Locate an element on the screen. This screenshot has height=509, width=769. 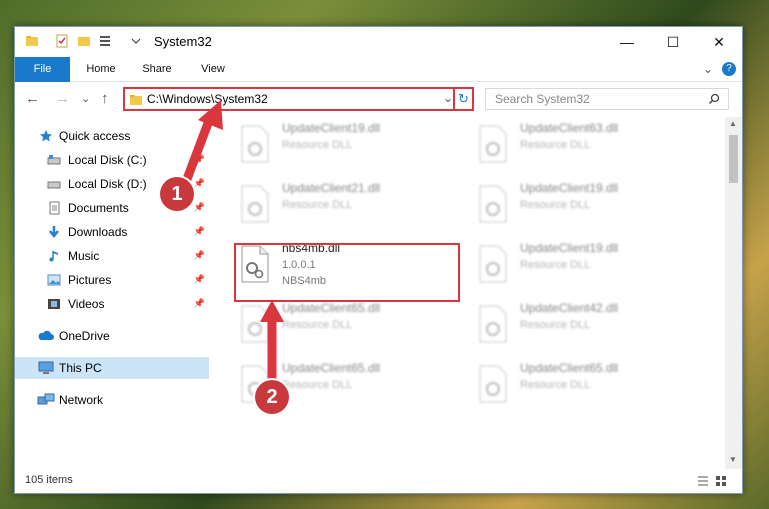
sidebar-item-pictures: Pictures 📌 is located at coordinates (112, 280).